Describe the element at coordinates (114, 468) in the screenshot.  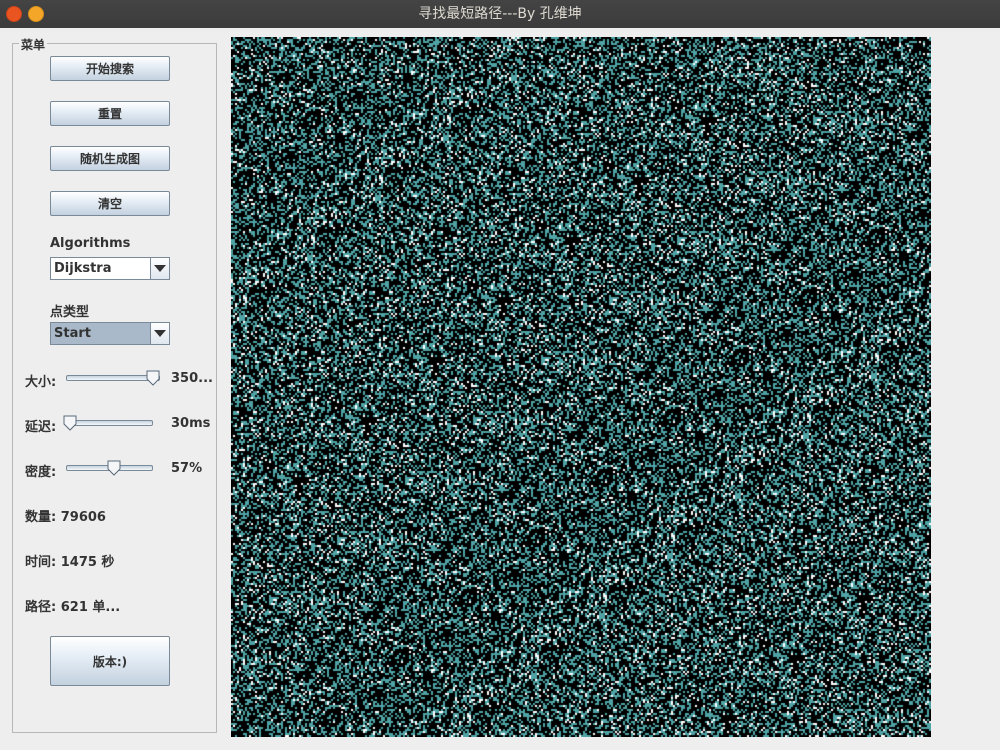
I see `density-slider-thumb` at that location.